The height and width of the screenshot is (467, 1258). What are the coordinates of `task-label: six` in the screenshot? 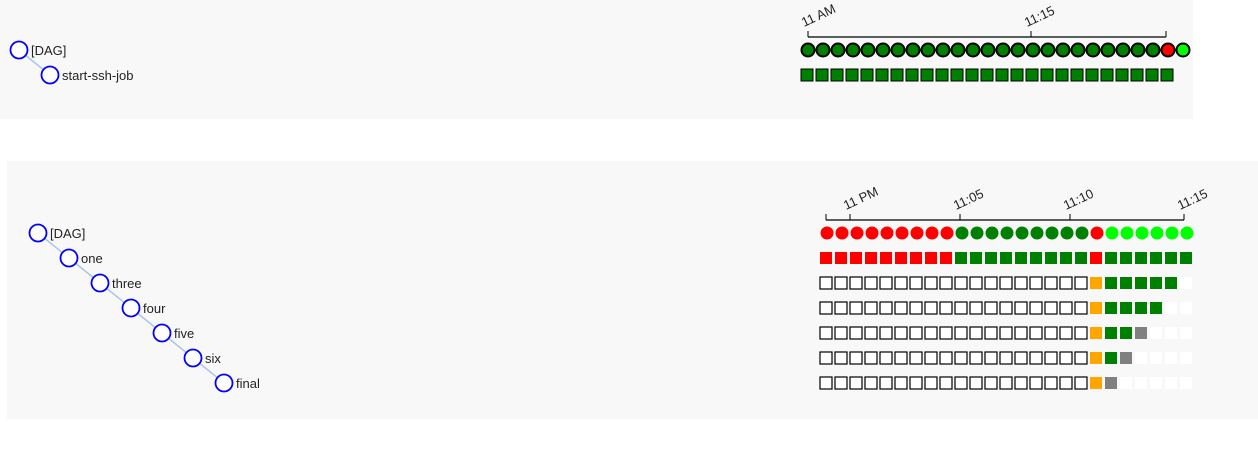 It's located at (213, 358).